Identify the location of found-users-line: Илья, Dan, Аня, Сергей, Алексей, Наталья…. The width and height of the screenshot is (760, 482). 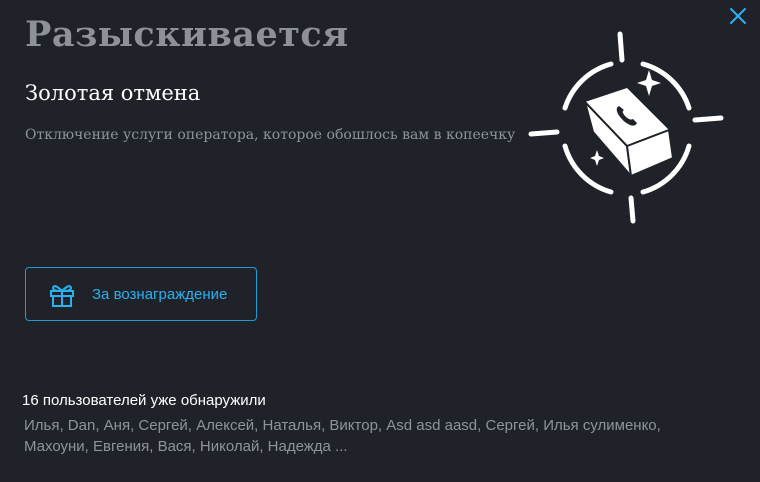
(342, 425).